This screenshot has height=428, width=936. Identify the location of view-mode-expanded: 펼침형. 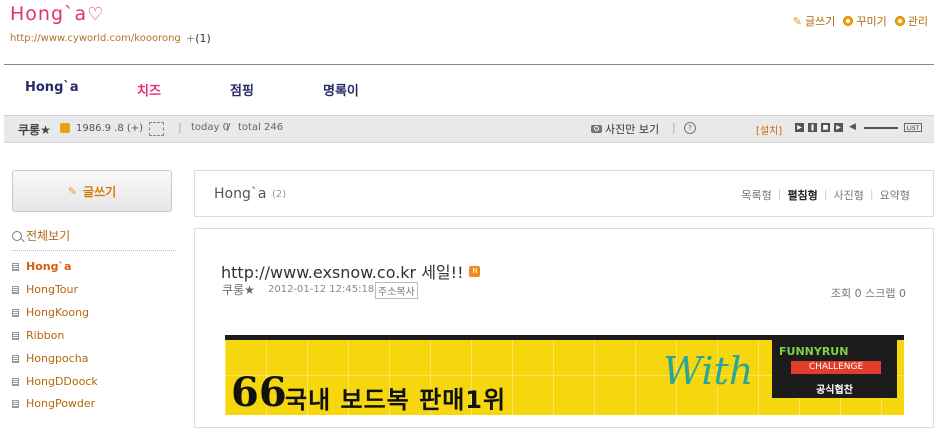
(802, 195).